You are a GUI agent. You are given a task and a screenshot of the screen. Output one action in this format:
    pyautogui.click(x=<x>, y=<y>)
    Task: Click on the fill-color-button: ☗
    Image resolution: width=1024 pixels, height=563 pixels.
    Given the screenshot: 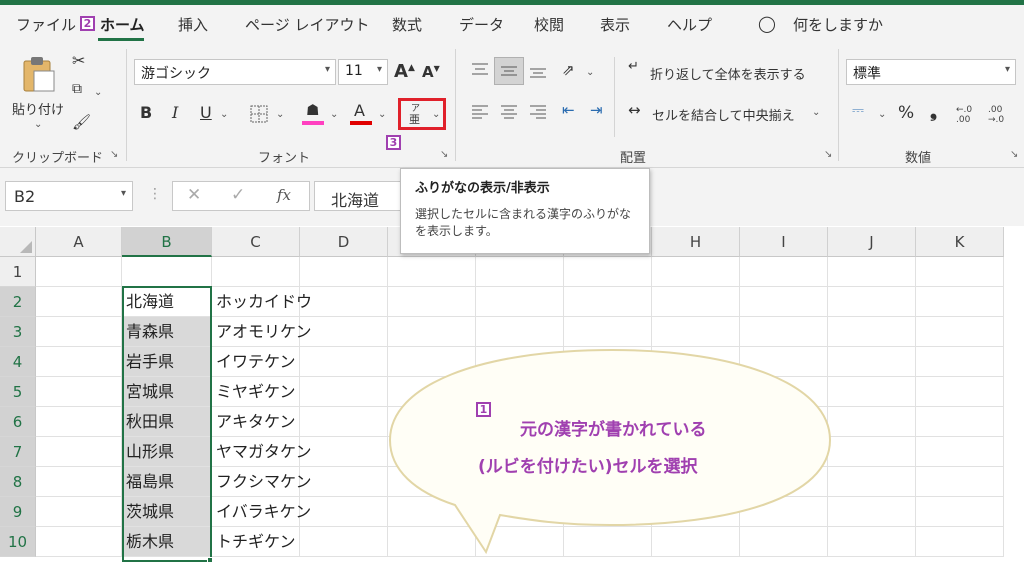 What is the action you would take?
    pyautogui.click(x=314, y=114)
    